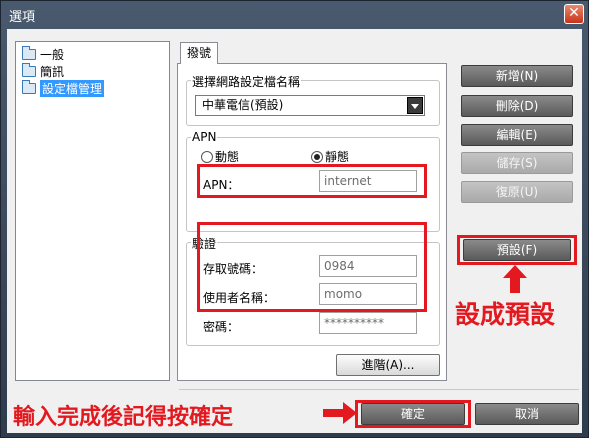 This screenshot has height=438, width=589. I want to click on save-button: 儲存(S), so click(517, 163).